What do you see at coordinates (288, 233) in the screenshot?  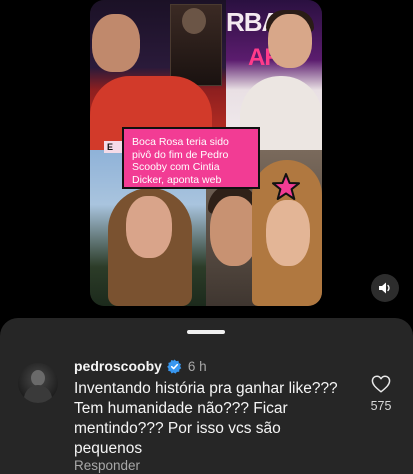 I see `woman-right-face` at bounding box center [288, 233].